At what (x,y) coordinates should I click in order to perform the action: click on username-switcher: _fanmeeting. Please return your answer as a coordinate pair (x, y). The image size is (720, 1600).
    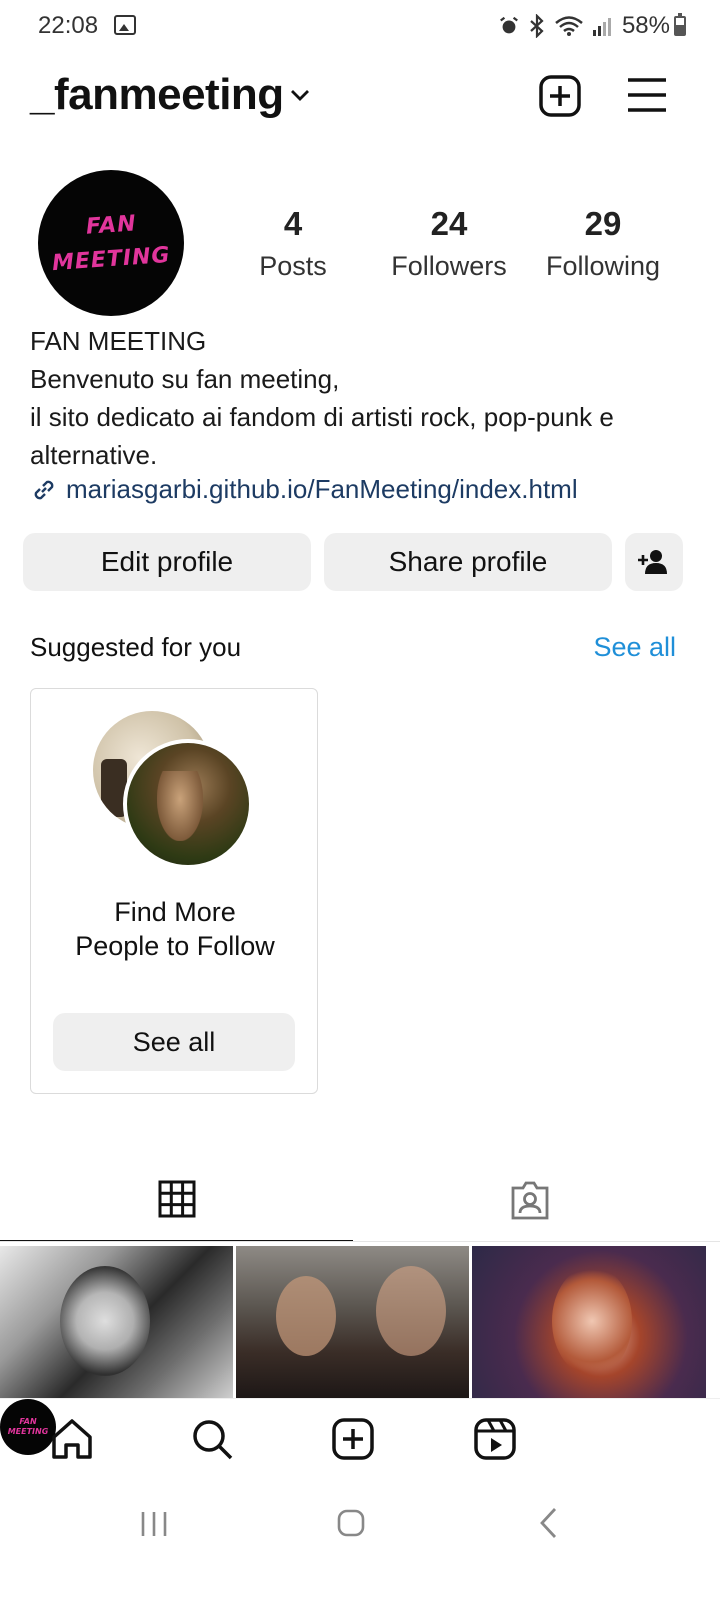
    Looking at the image, I should click on (157, 95).